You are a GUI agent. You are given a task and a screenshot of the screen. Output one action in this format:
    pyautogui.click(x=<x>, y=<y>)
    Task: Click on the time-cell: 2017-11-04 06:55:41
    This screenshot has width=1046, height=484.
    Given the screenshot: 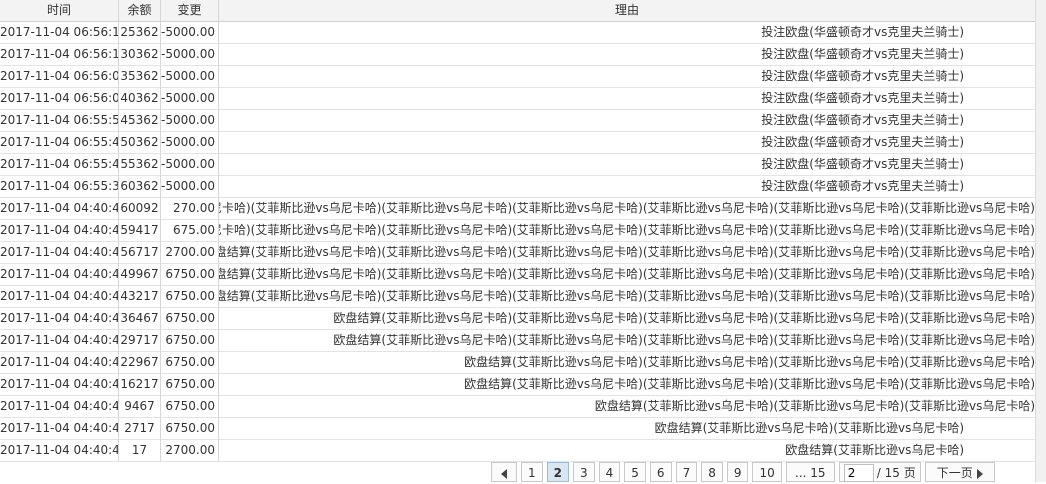 What is the action you would take?
    pyautogui.click(x=59, y=164)
    